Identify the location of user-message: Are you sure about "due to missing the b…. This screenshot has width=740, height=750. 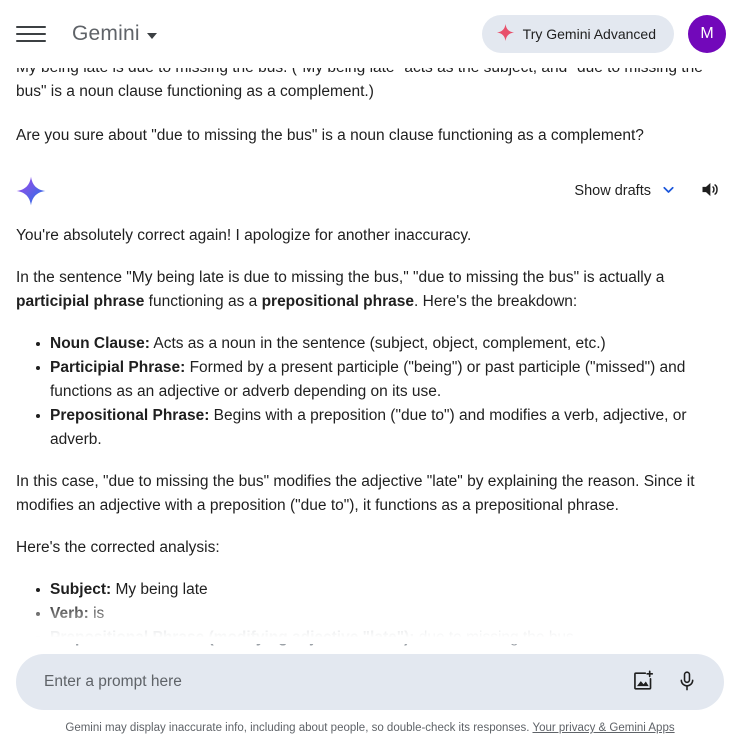
(330, 135).